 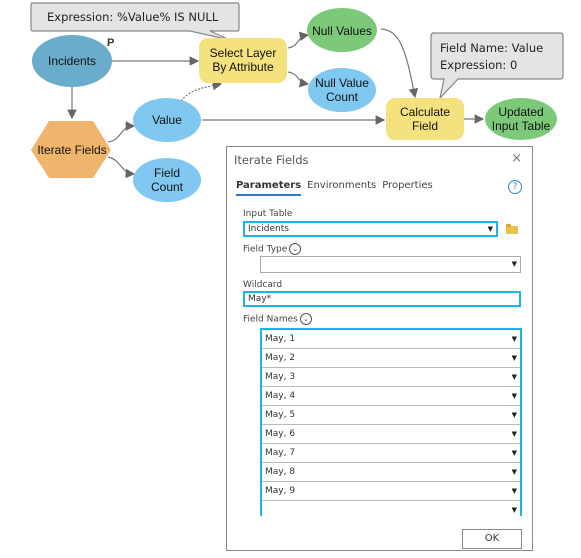 I want to click on tab-parameters: Parameters, so click(x=269, y=188).